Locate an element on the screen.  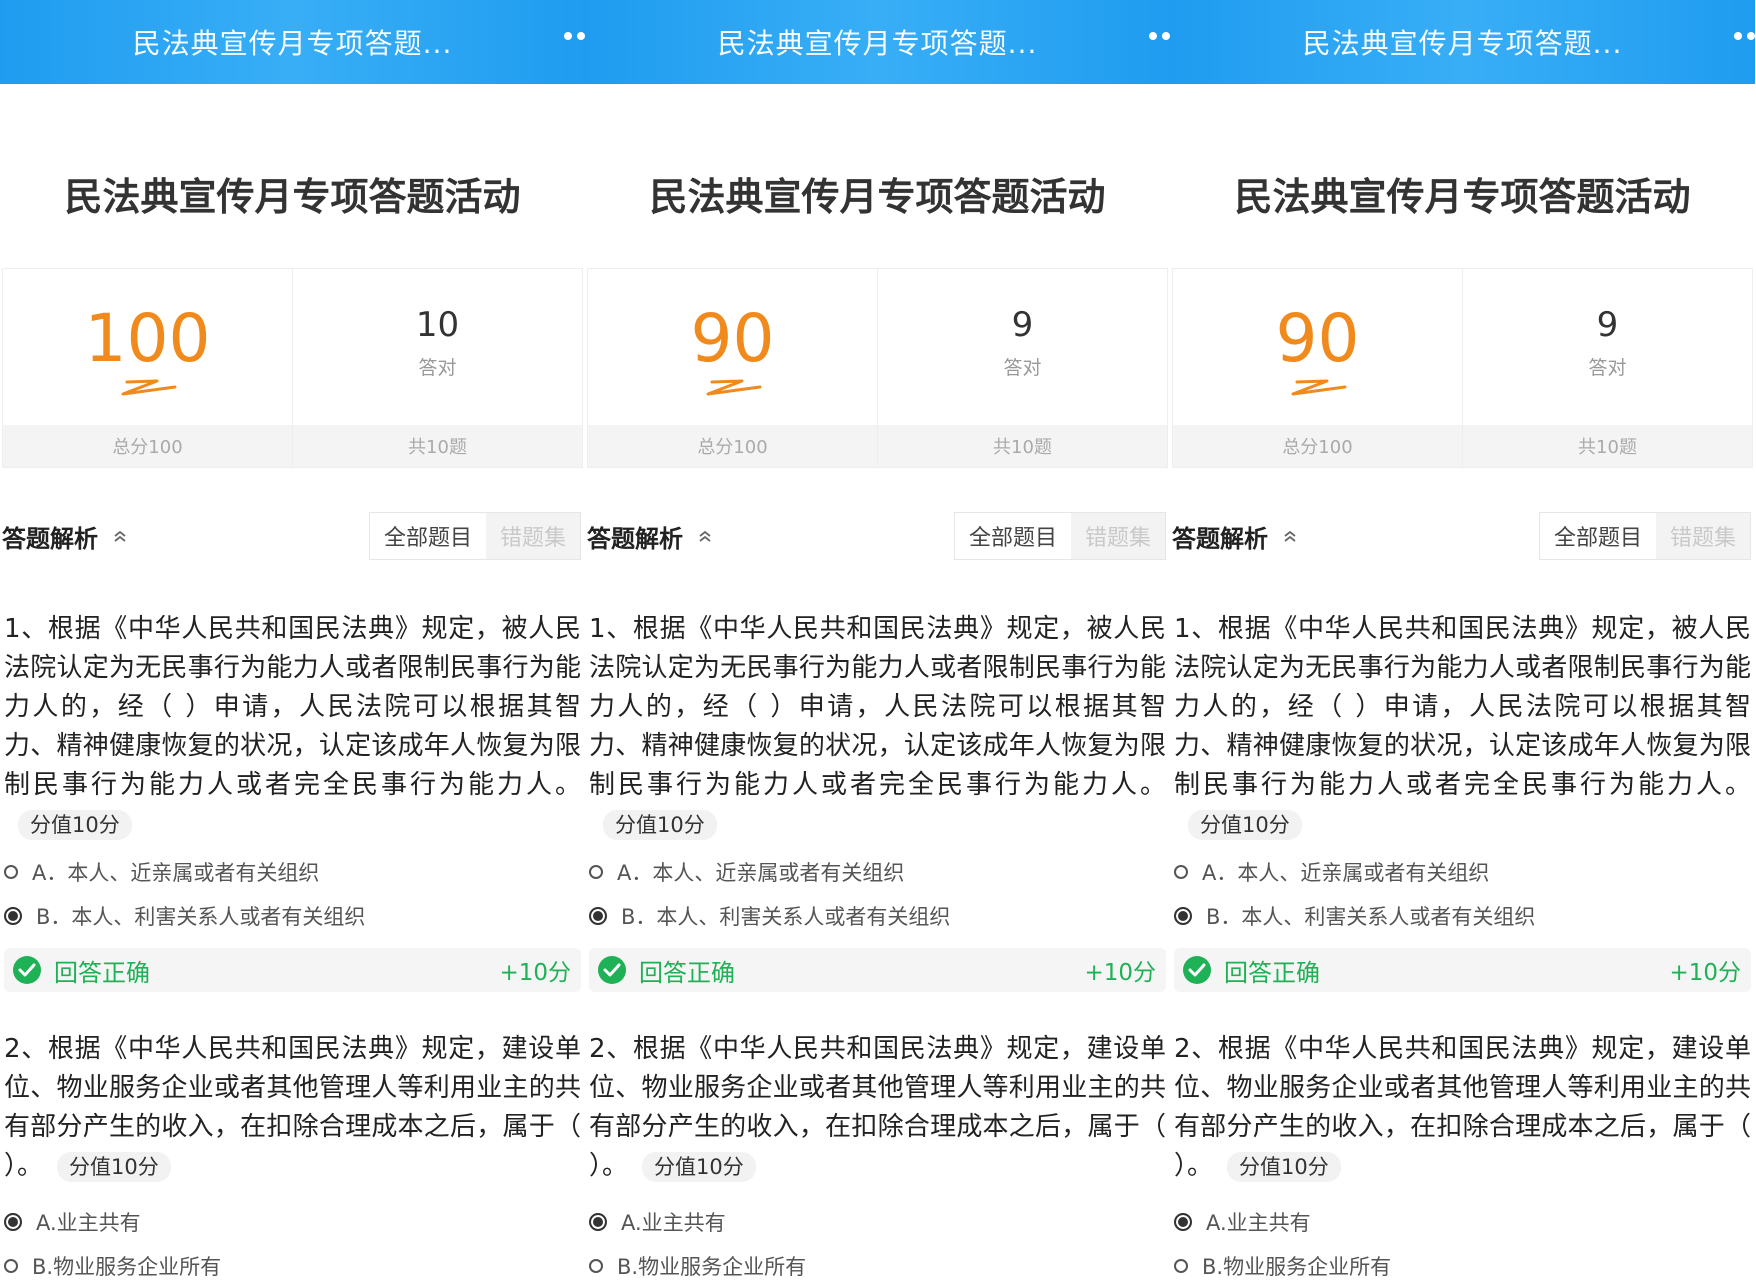
score-cell: 100 总分100 is located at coordinates (147, 368).